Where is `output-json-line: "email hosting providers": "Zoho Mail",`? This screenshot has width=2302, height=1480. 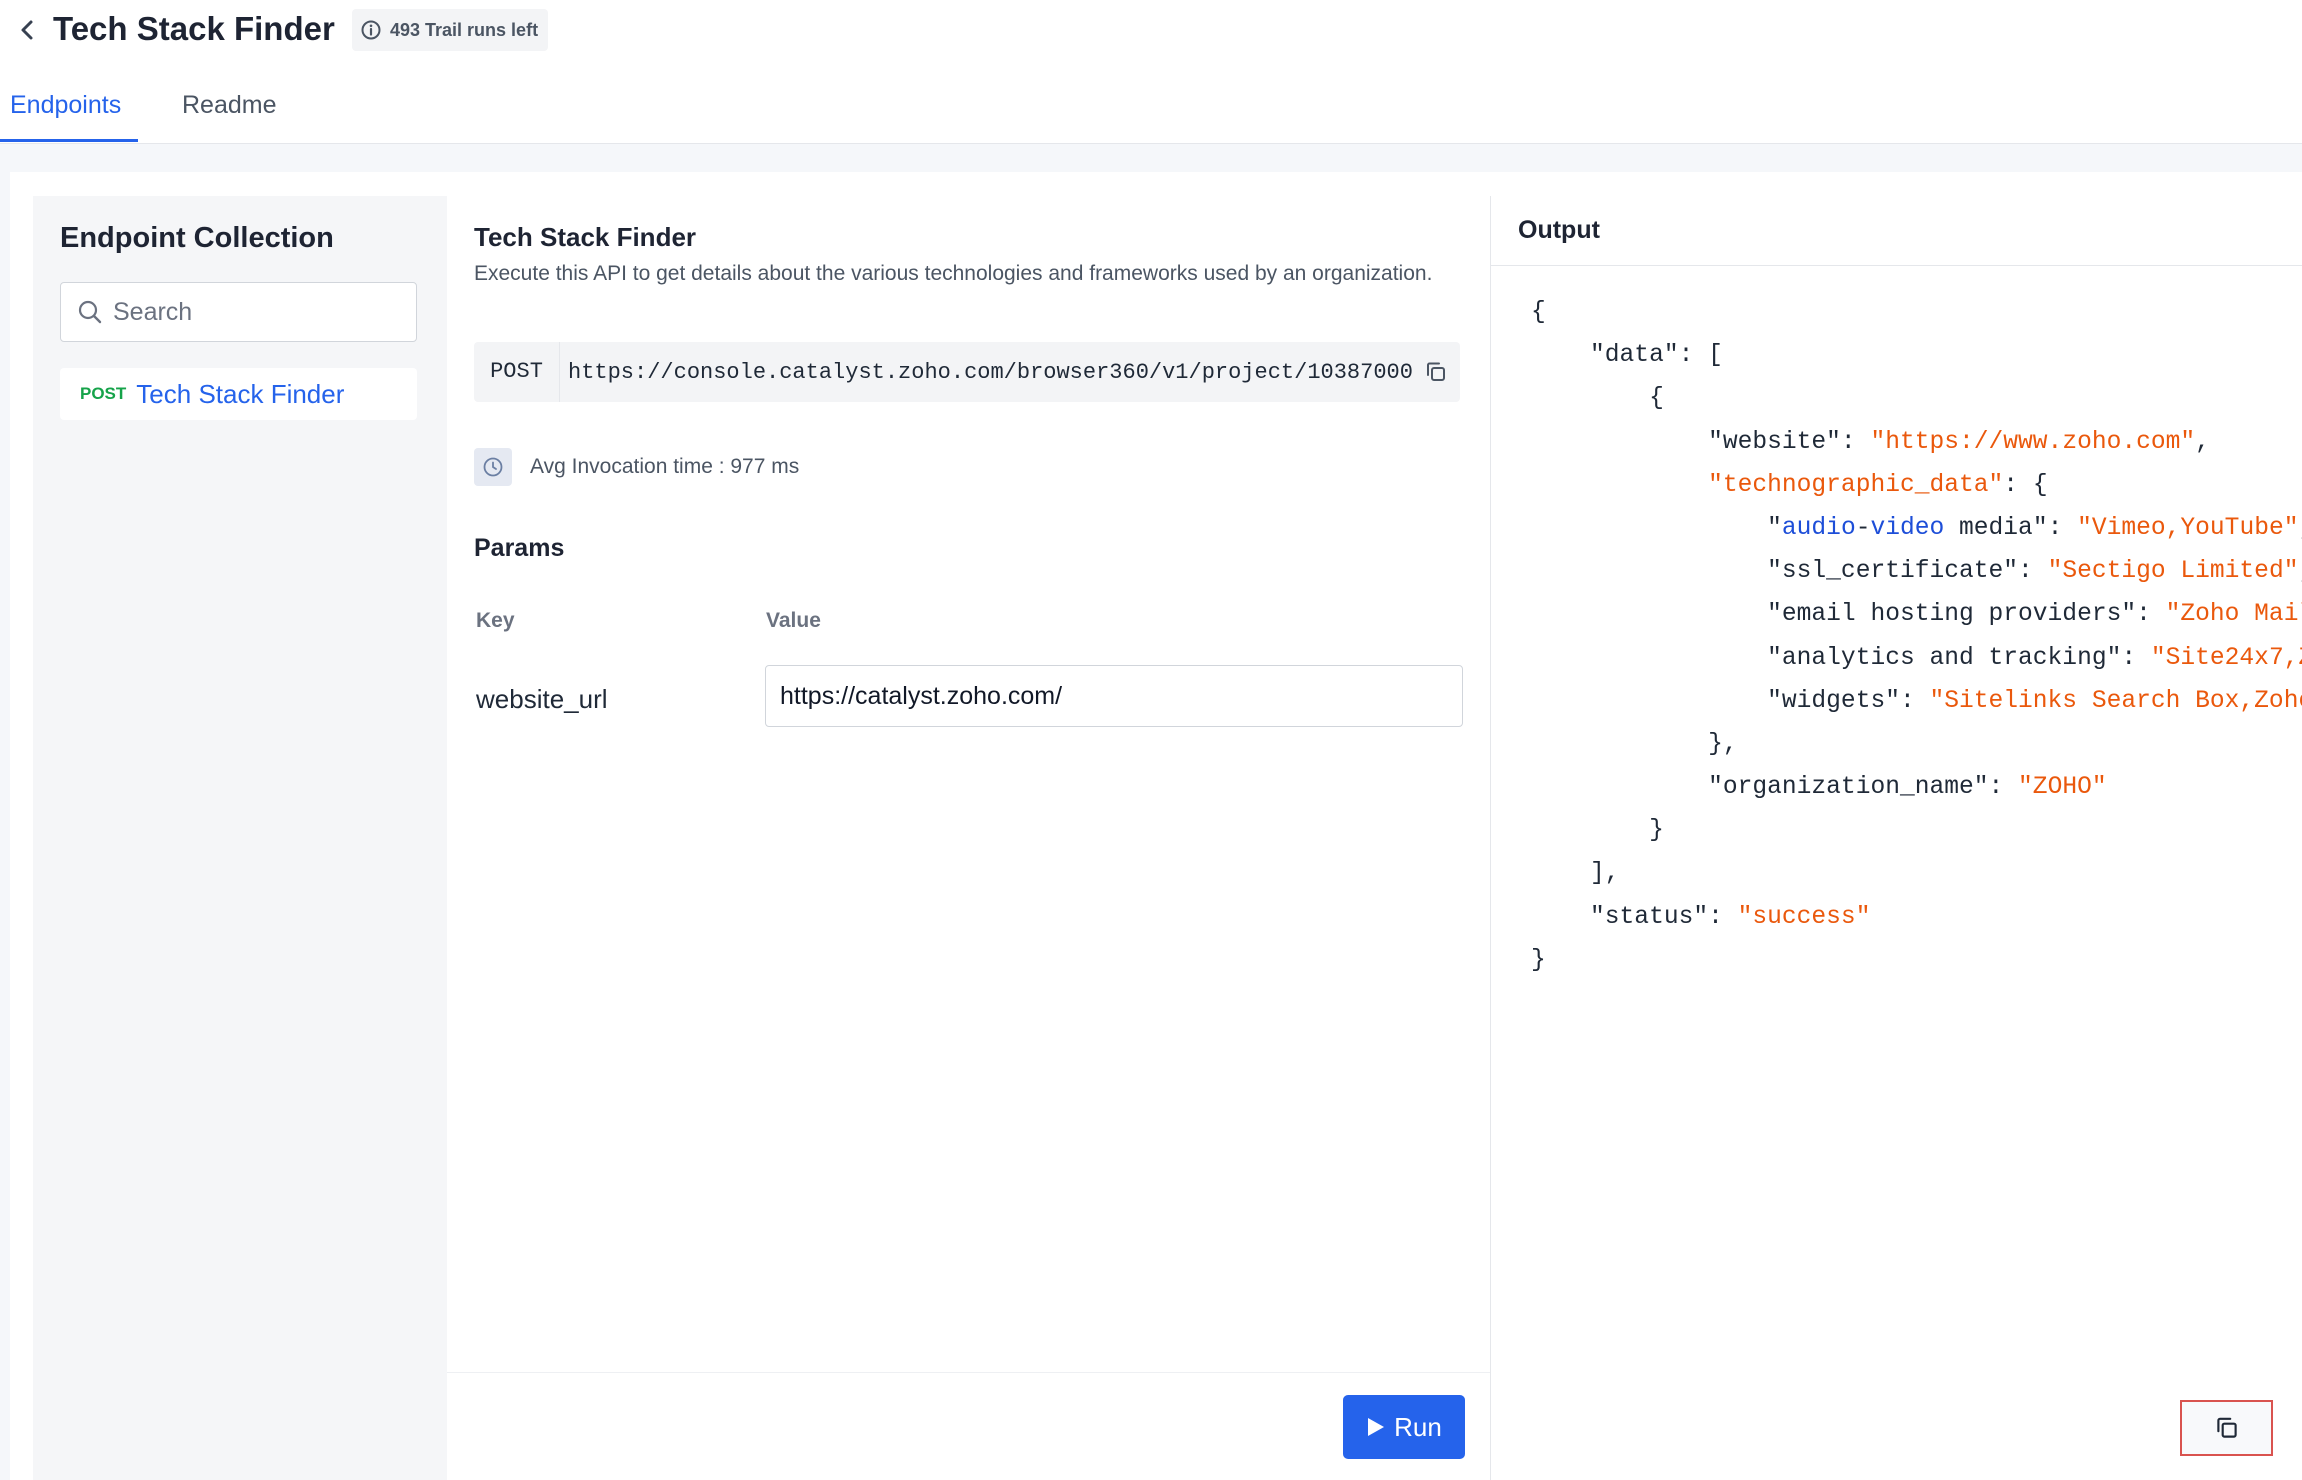 output-json-line: "email hosting providers": "Zoho Mail", is located at coordinates (1916, 615).